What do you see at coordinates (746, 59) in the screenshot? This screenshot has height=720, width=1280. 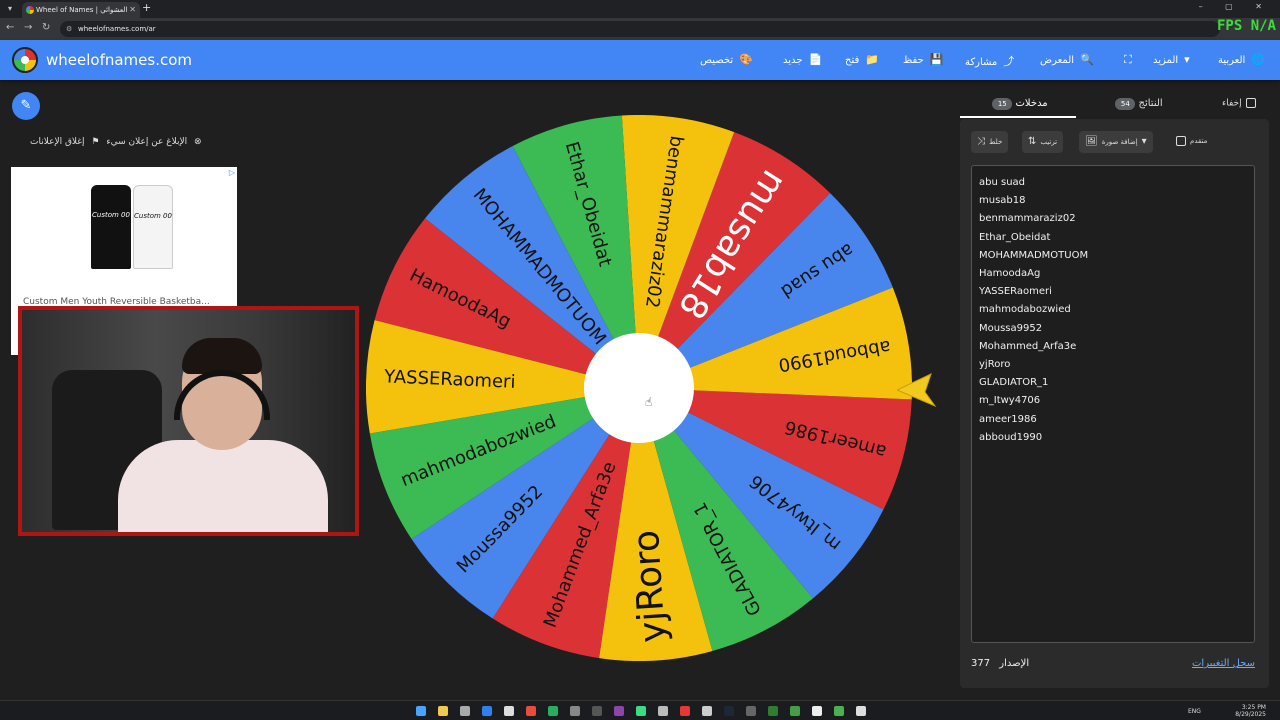 I see `palette-icon: 🎨` at bounding box center [746, 59].